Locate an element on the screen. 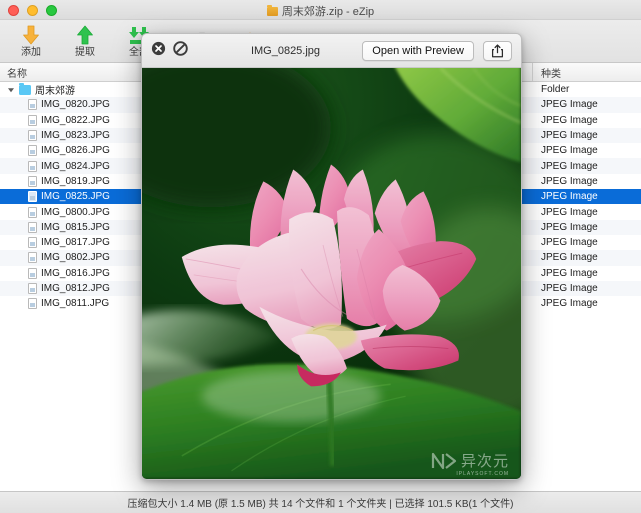 This screenshot has height=513, width=641. file-name-label: IMG_0800.JPG is located at coordinates (75, 212).